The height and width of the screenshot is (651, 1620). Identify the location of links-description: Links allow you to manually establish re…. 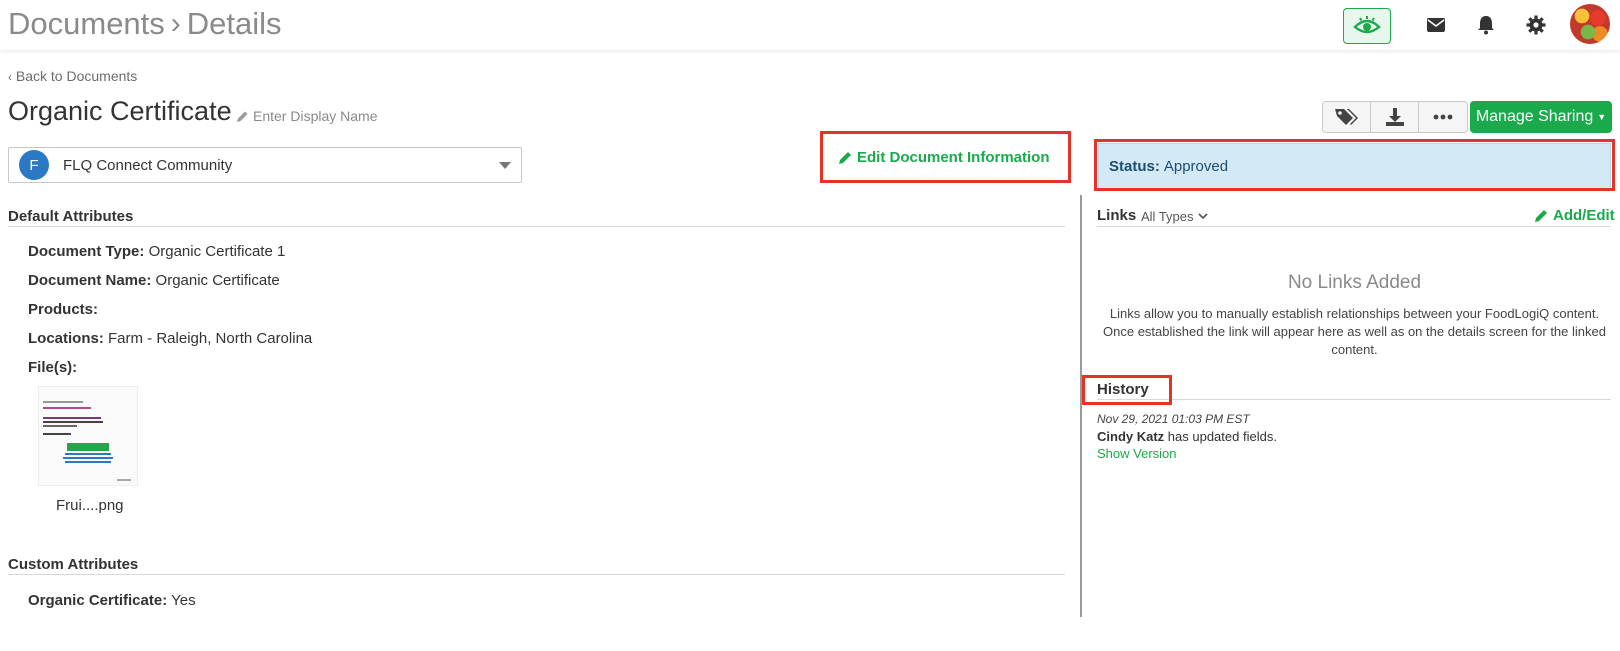
(1354, 331).